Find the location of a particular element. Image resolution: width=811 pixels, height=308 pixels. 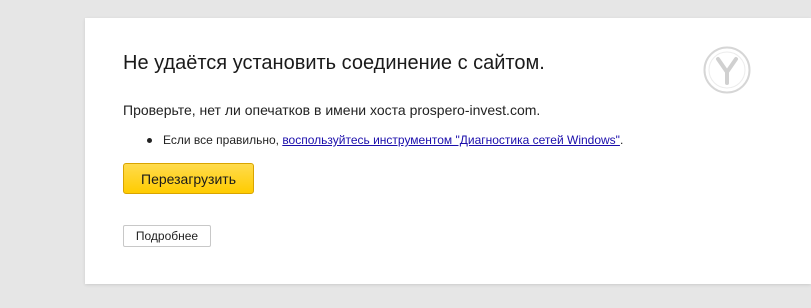

yandex-browser-logo-icon is located at coordinates (727, 70).